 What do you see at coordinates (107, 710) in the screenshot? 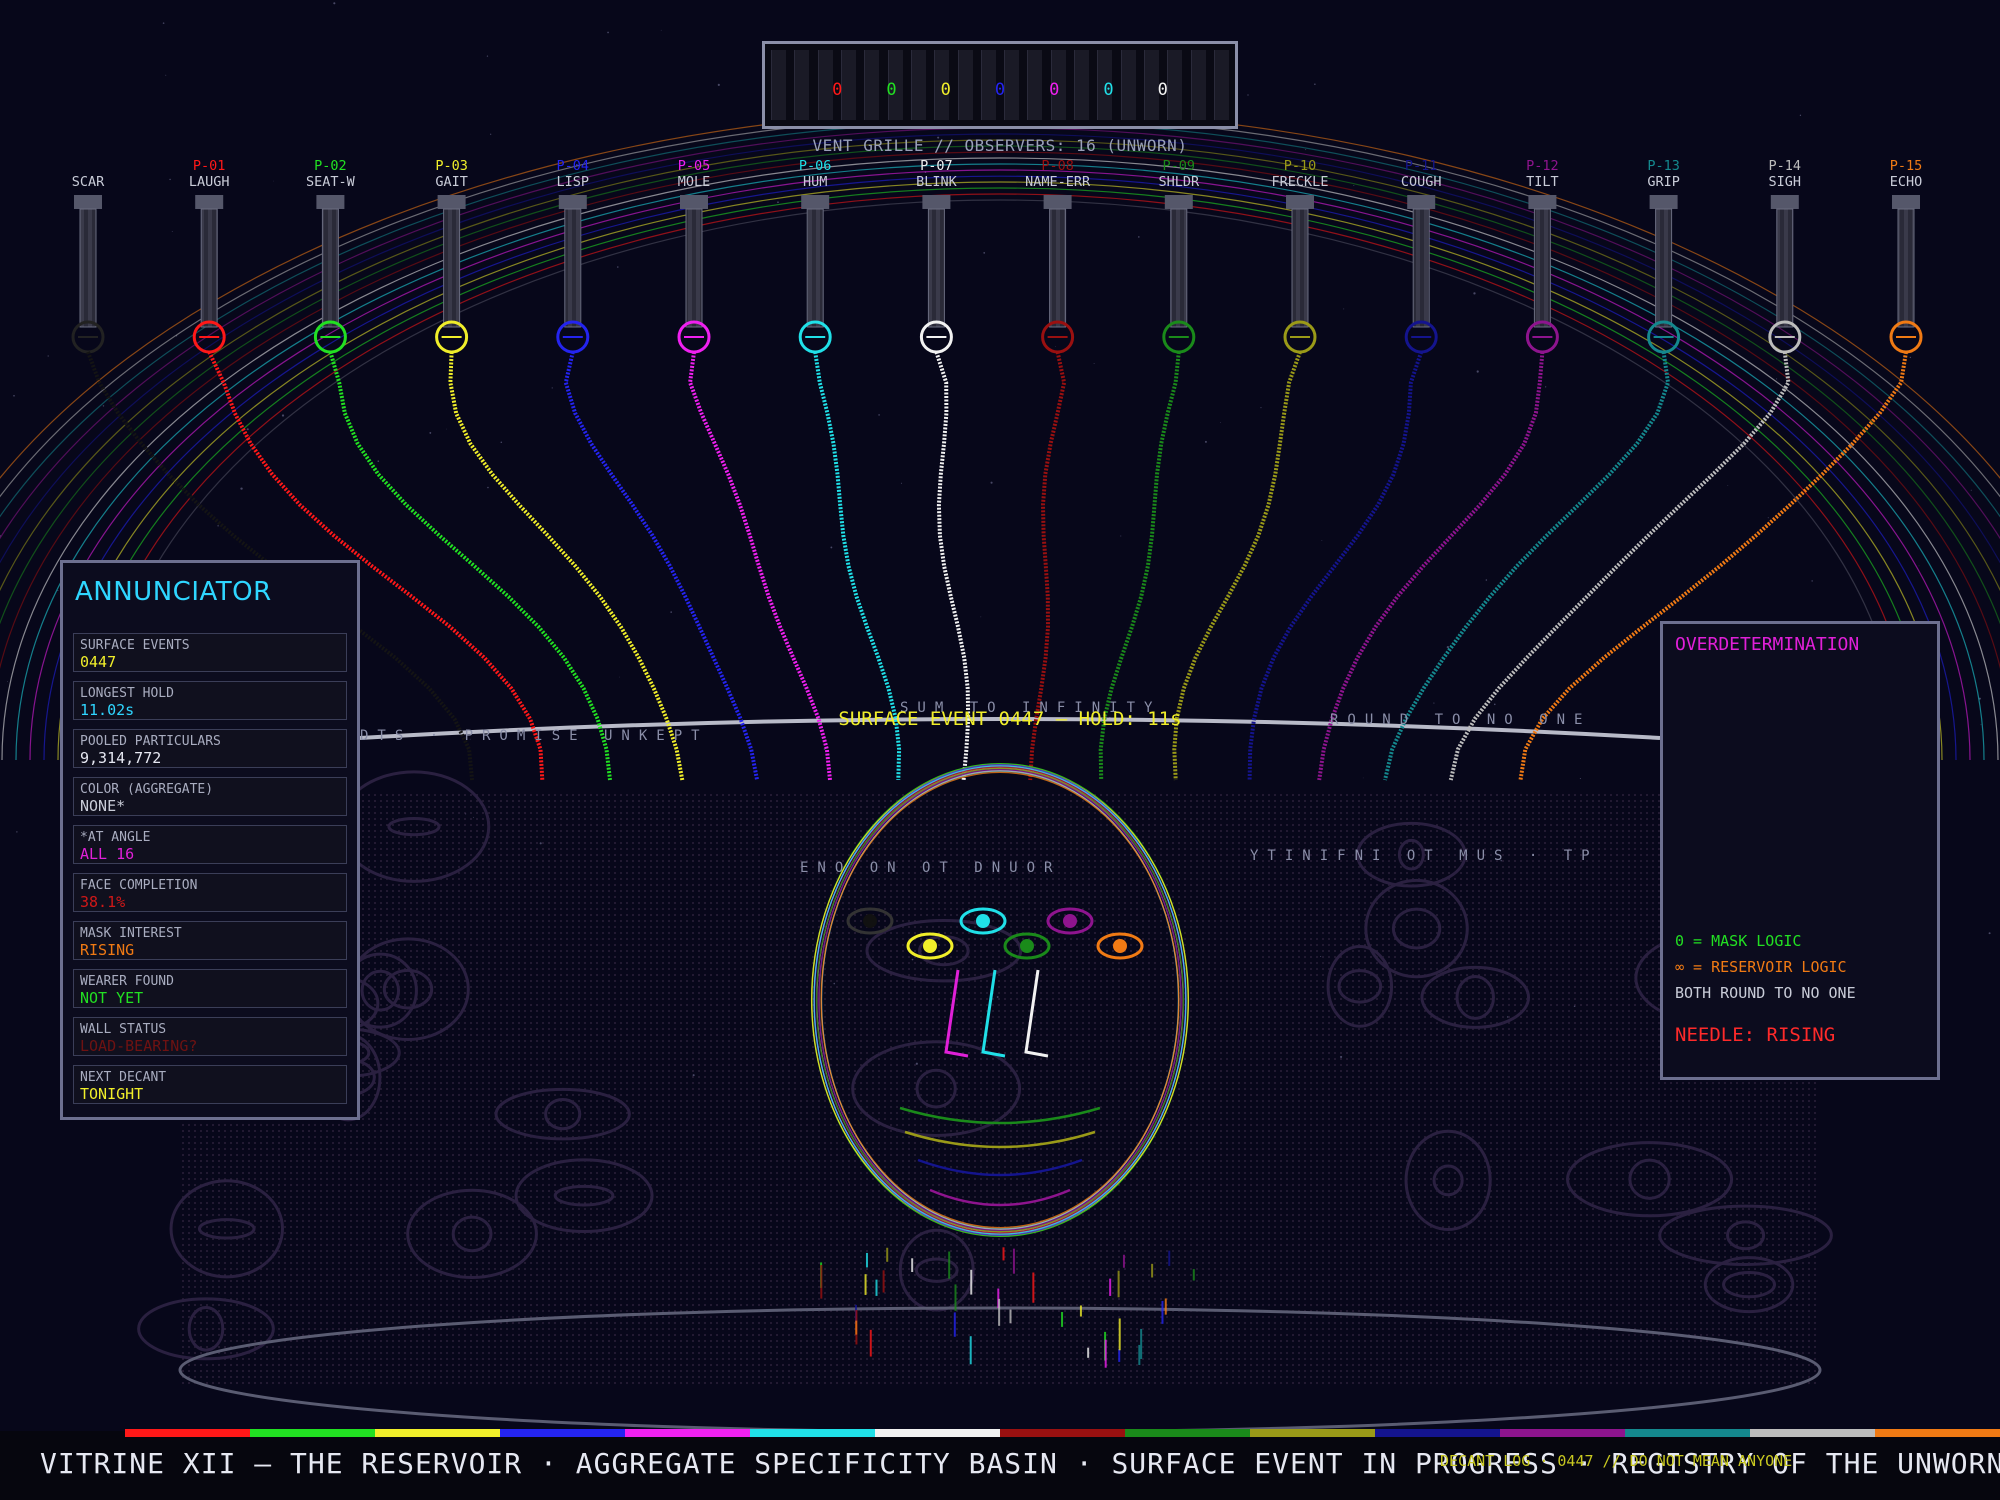
I see `annunciator-row-value: 11.02s` at bounding box center [107, 710].